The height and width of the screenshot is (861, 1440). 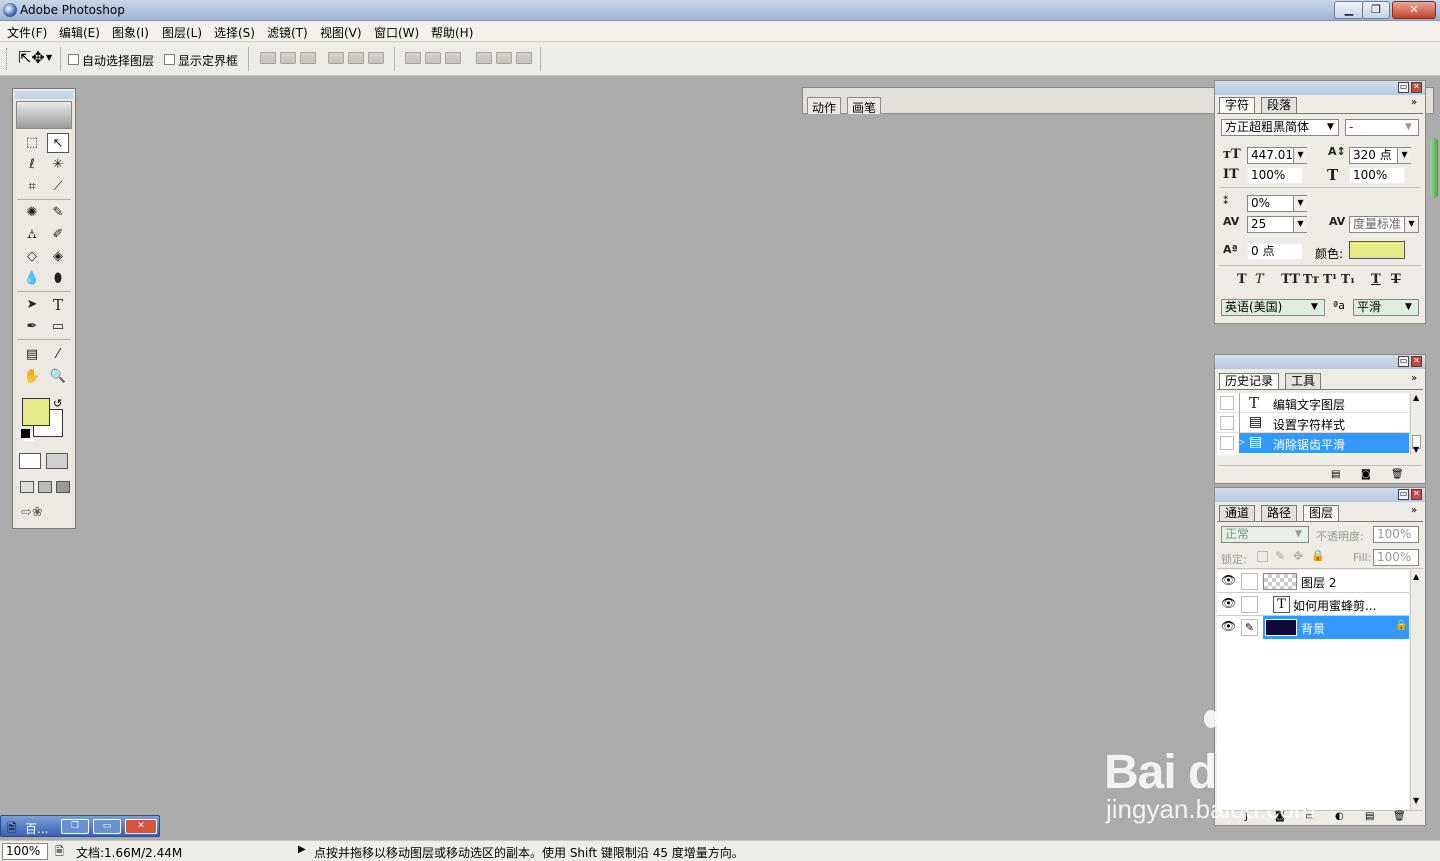 What do you see at coordinates (182, 32) in the screenshot?
I see `menu-layer: 图层(L)` at bounding box center [182, 32].